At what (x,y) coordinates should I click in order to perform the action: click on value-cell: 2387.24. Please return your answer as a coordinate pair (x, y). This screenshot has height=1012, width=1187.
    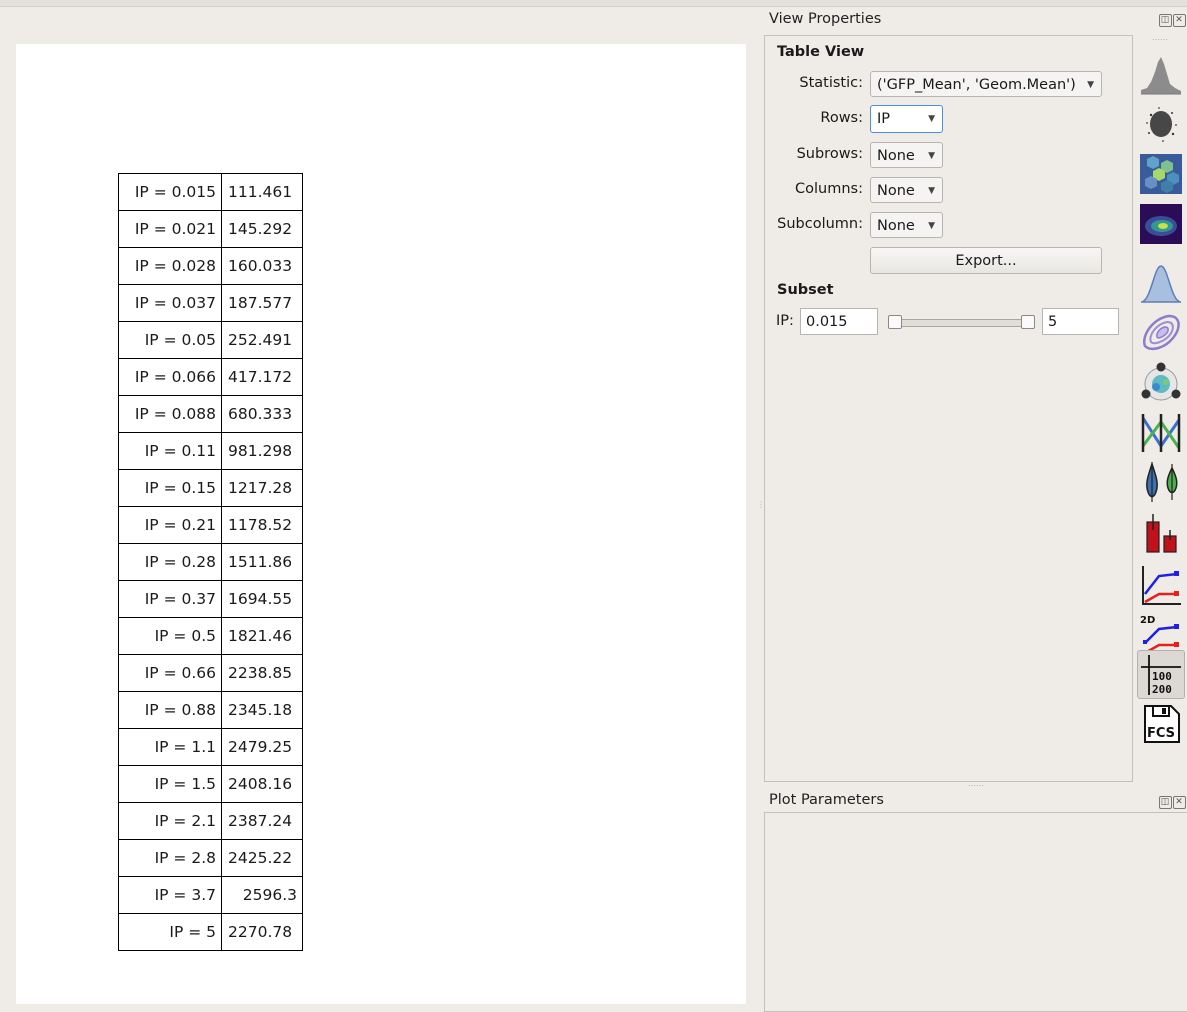
    Looking at the image, I should click on (262, 821).